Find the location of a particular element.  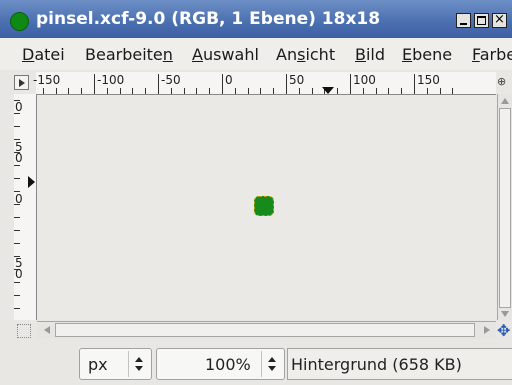

ruler-label: -150 is located at coordinates (47, 80).